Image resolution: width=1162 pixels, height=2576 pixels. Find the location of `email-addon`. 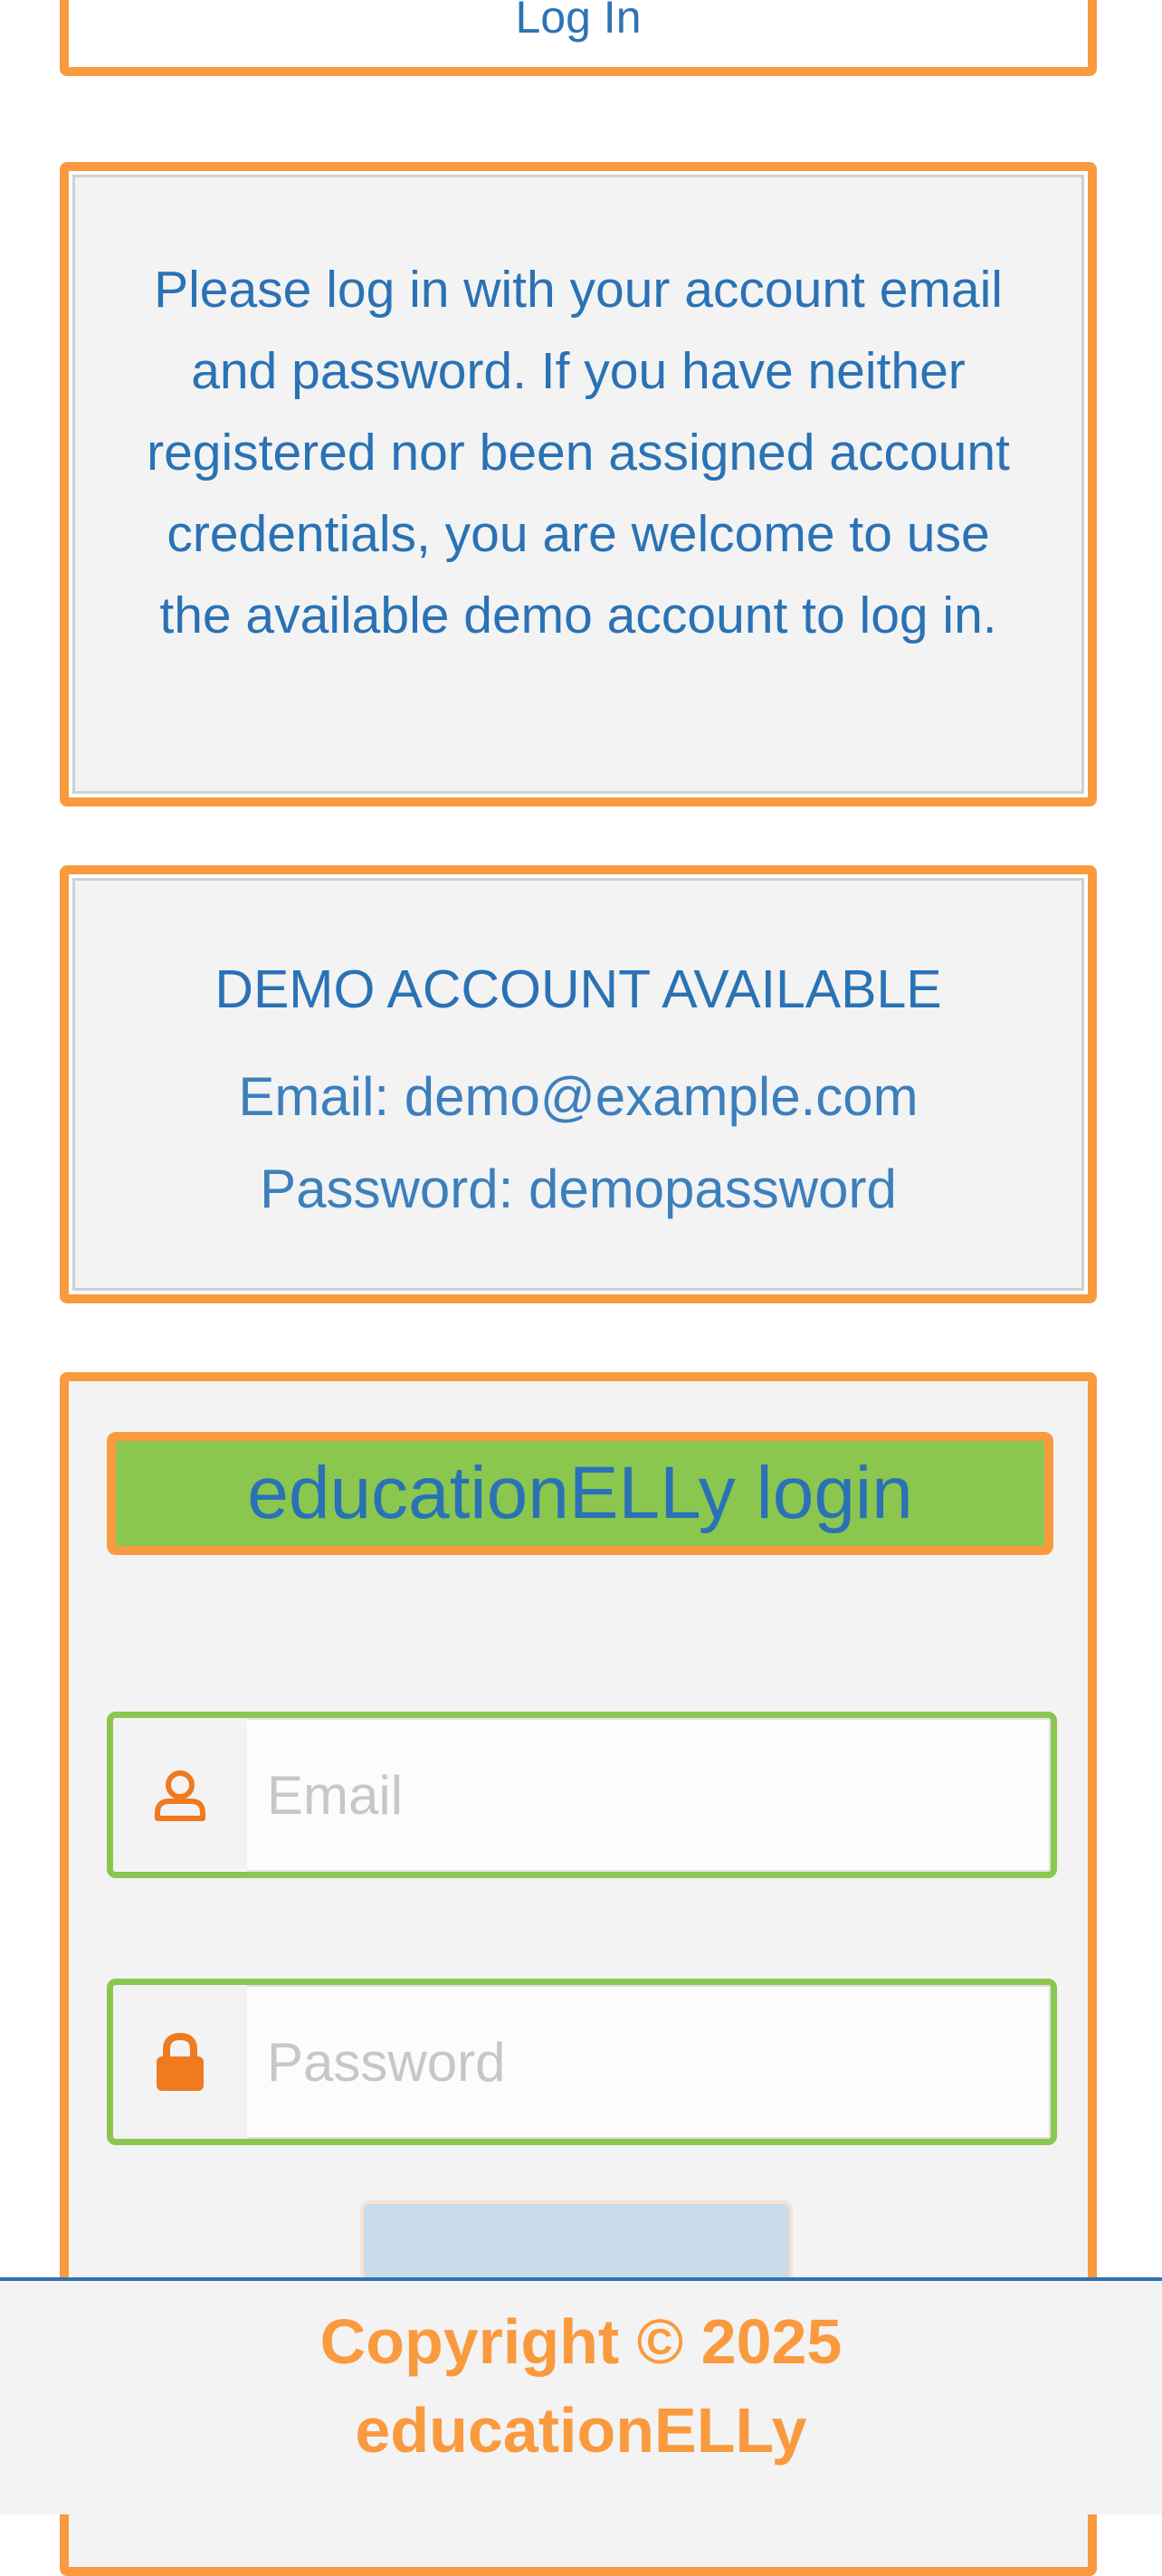

email-addon is located at coordinates (180, 1795).